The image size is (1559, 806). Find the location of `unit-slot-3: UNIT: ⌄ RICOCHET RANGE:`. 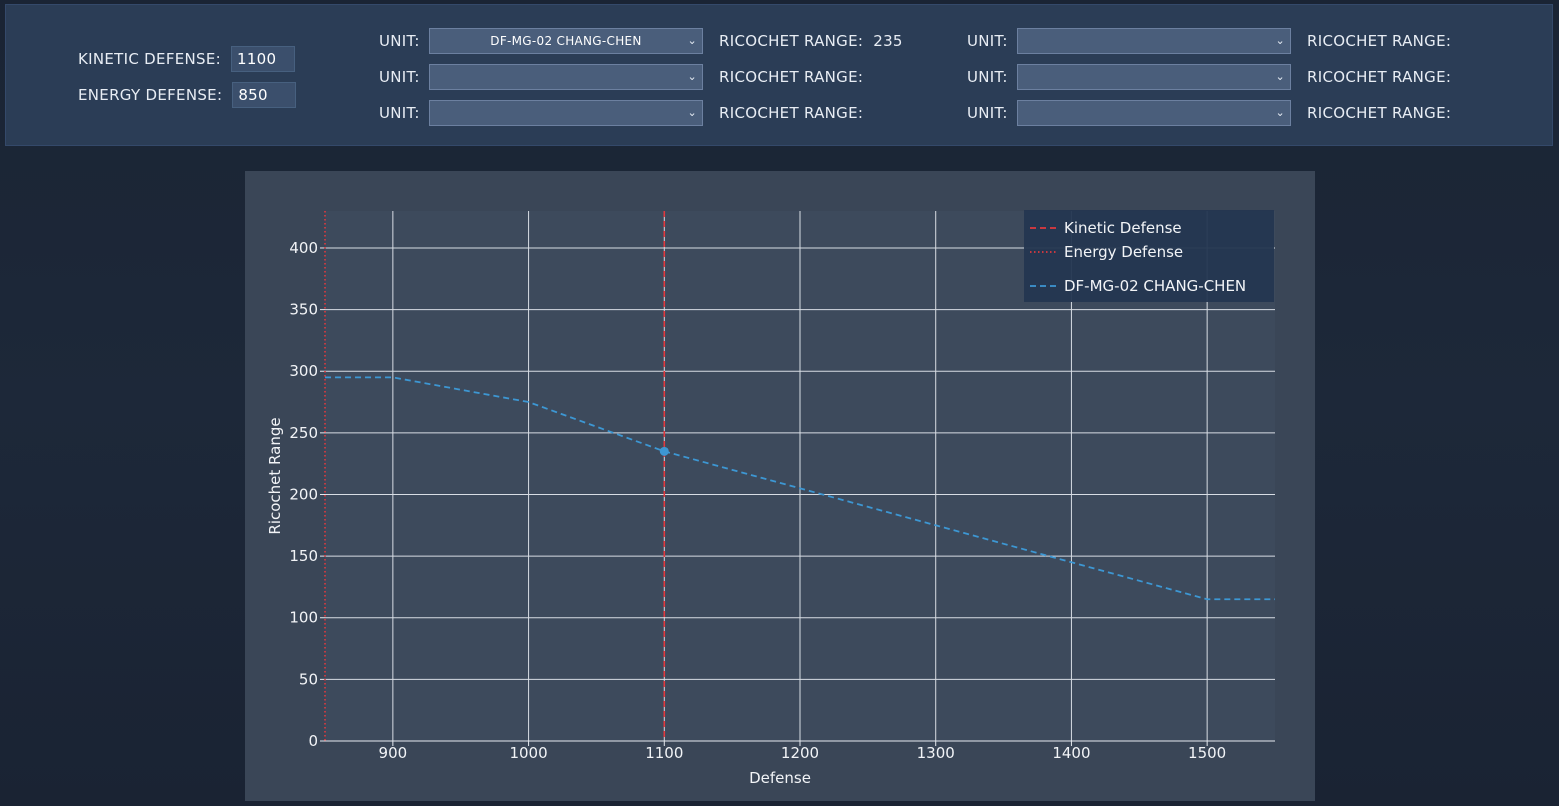

unit-slot-3: UNIT: ⌄ RICOCHET RANGE: is located at coordinates (626, 113).